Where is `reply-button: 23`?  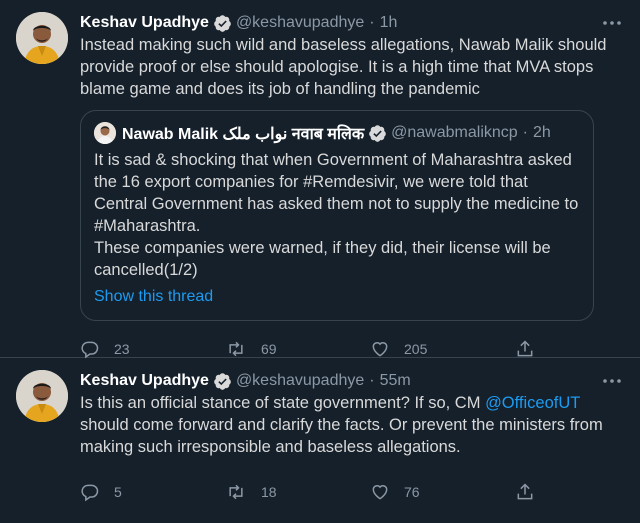
reply-button: 23 is located at coordinates (152, 349).